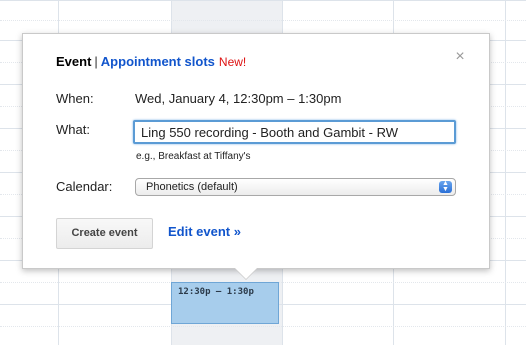 The height and width of the screenshot is (345, 526). What do you see at coordinates (204, 231) in the screenshot?
I see `edit-event-link: Edit event »` at bounding box center [204, 231].